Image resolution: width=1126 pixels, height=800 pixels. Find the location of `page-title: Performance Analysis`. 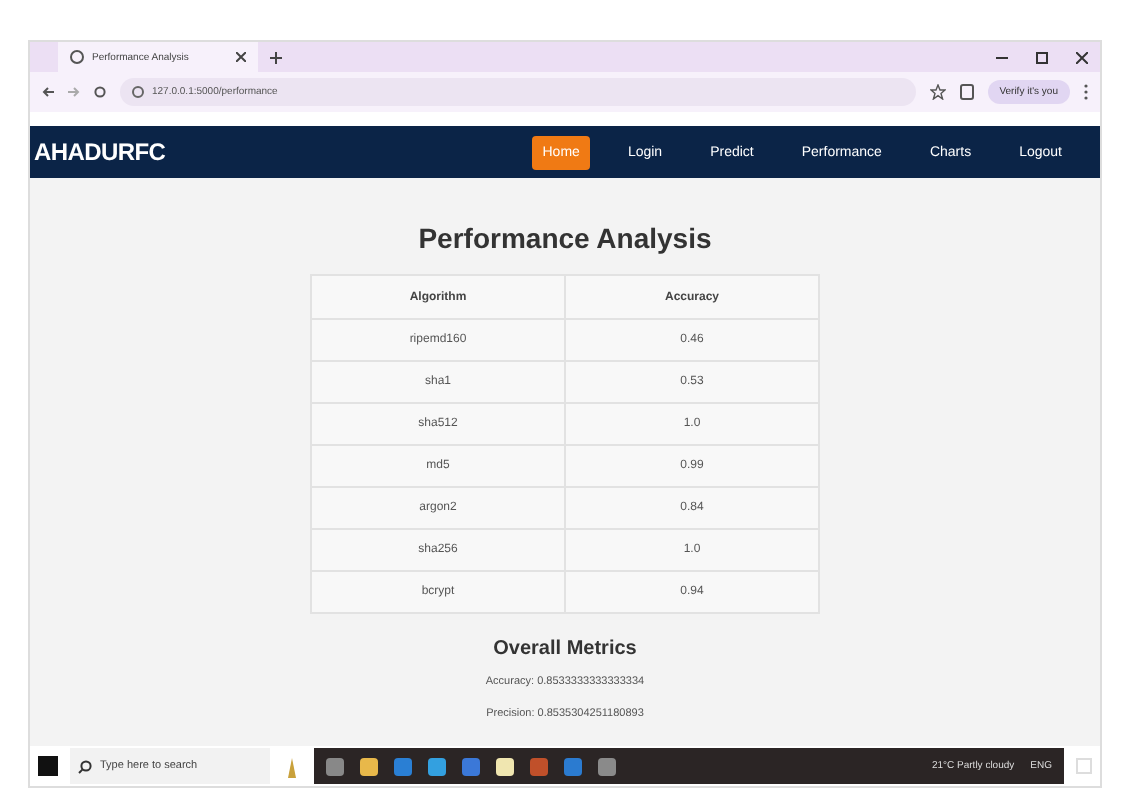

page-title: Performance Analysis is located at coordinates (565, 238).